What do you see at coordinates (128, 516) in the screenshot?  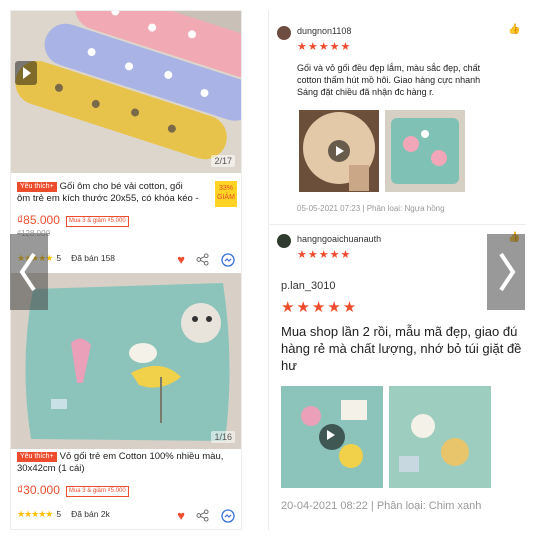 I see `product-meta-row: ★★★★★ 5 Đã bán 2k ♥` at bounding box center [128, 516].